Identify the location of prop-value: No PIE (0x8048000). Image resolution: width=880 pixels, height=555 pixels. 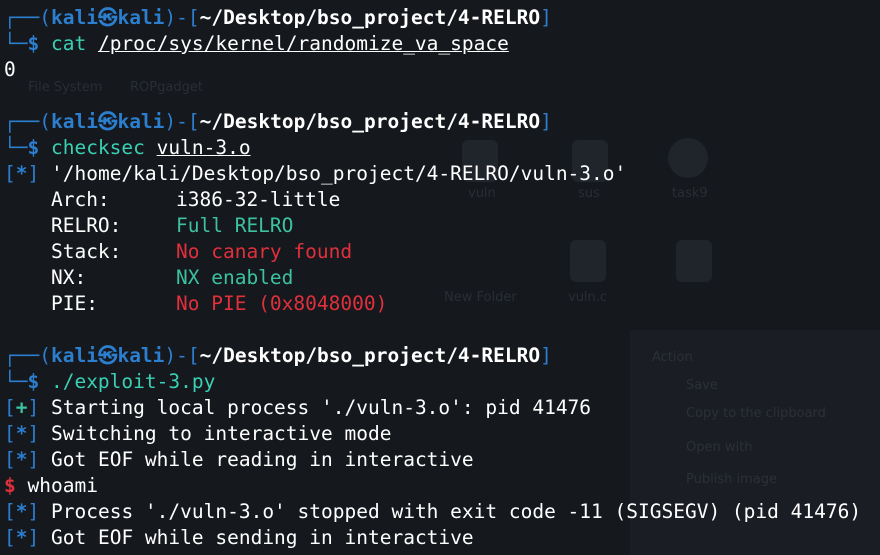
(282, 303).